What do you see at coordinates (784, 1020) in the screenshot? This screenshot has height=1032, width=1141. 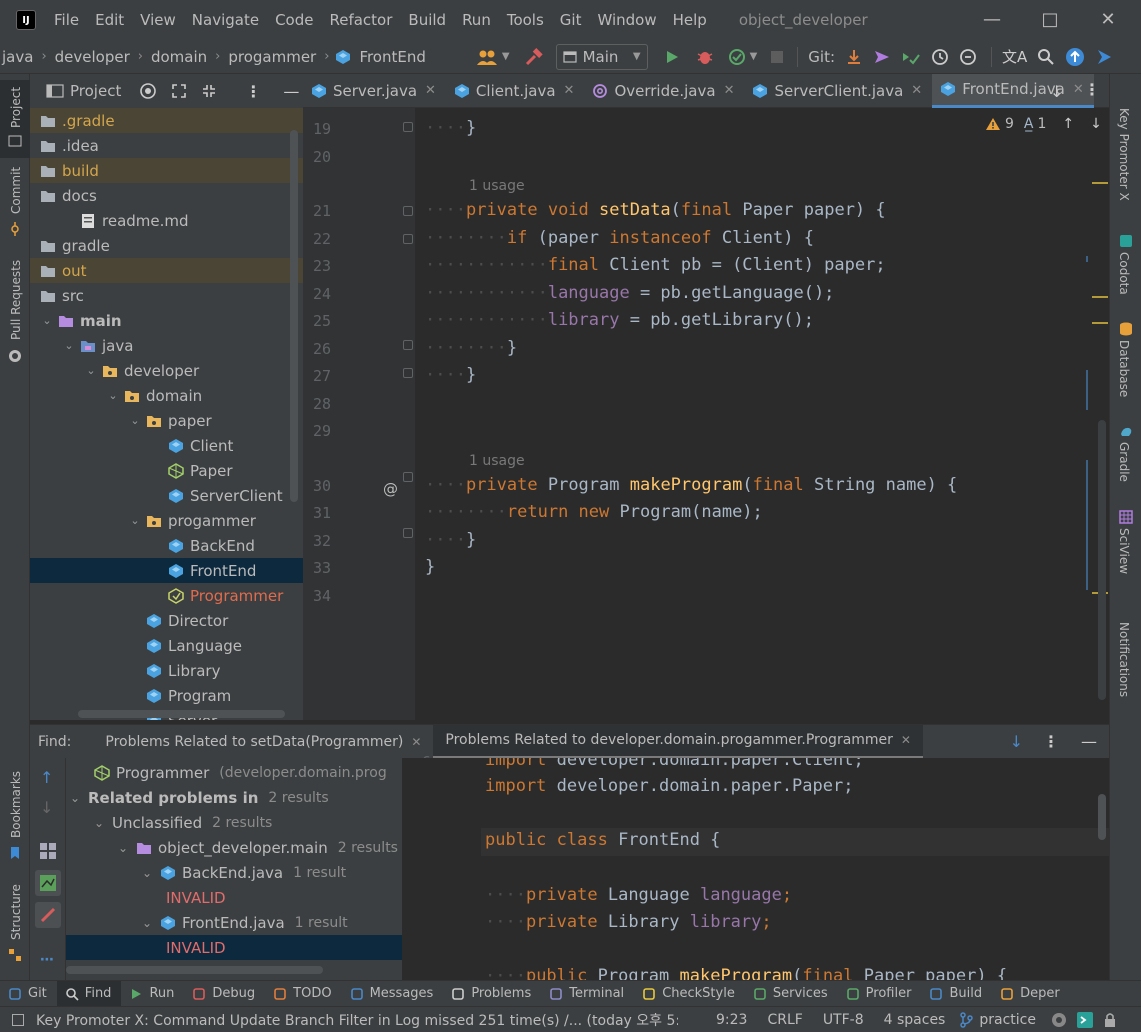 I see `line-separator: CRLF` at bounding box center [784, 1020].